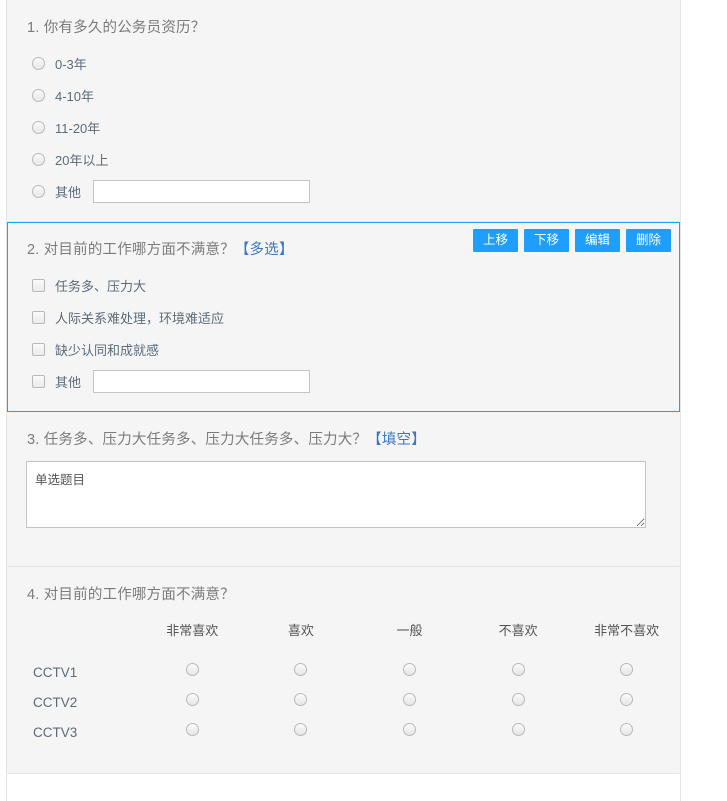 The height and width of the screenshot is (801, 727). I want to click on option-row: 0-3年, so click(343, 63).